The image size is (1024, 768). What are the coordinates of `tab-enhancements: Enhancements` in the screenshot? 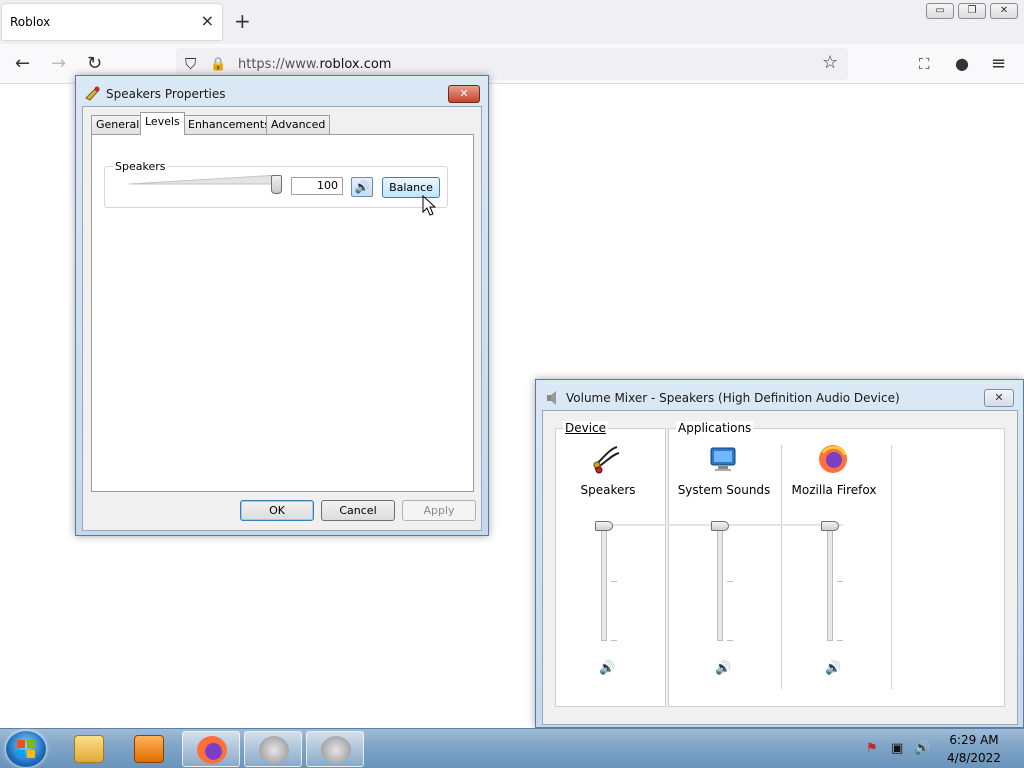 It's located at (229, 124).